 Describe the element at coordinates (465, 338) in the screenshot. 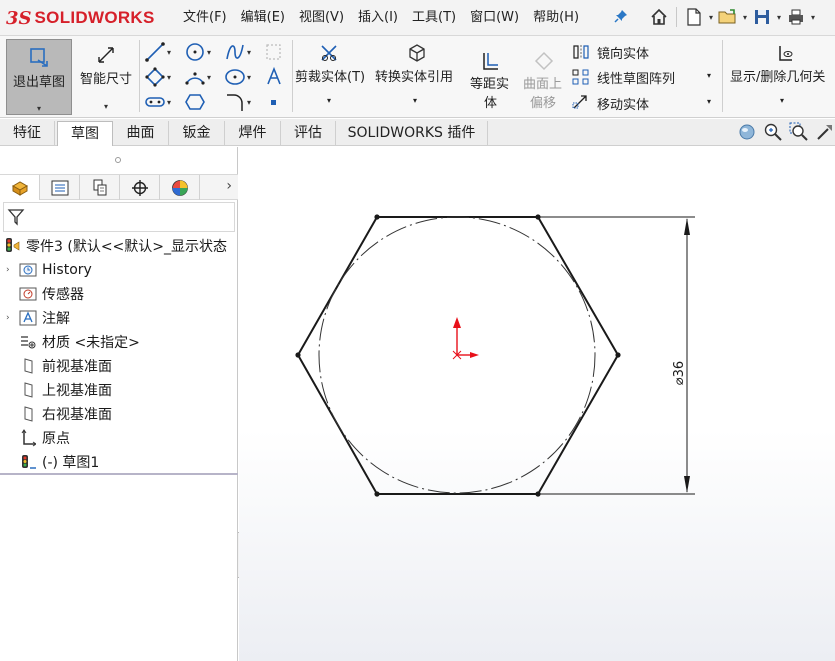

I see `sketch-origin-icon` at that location.